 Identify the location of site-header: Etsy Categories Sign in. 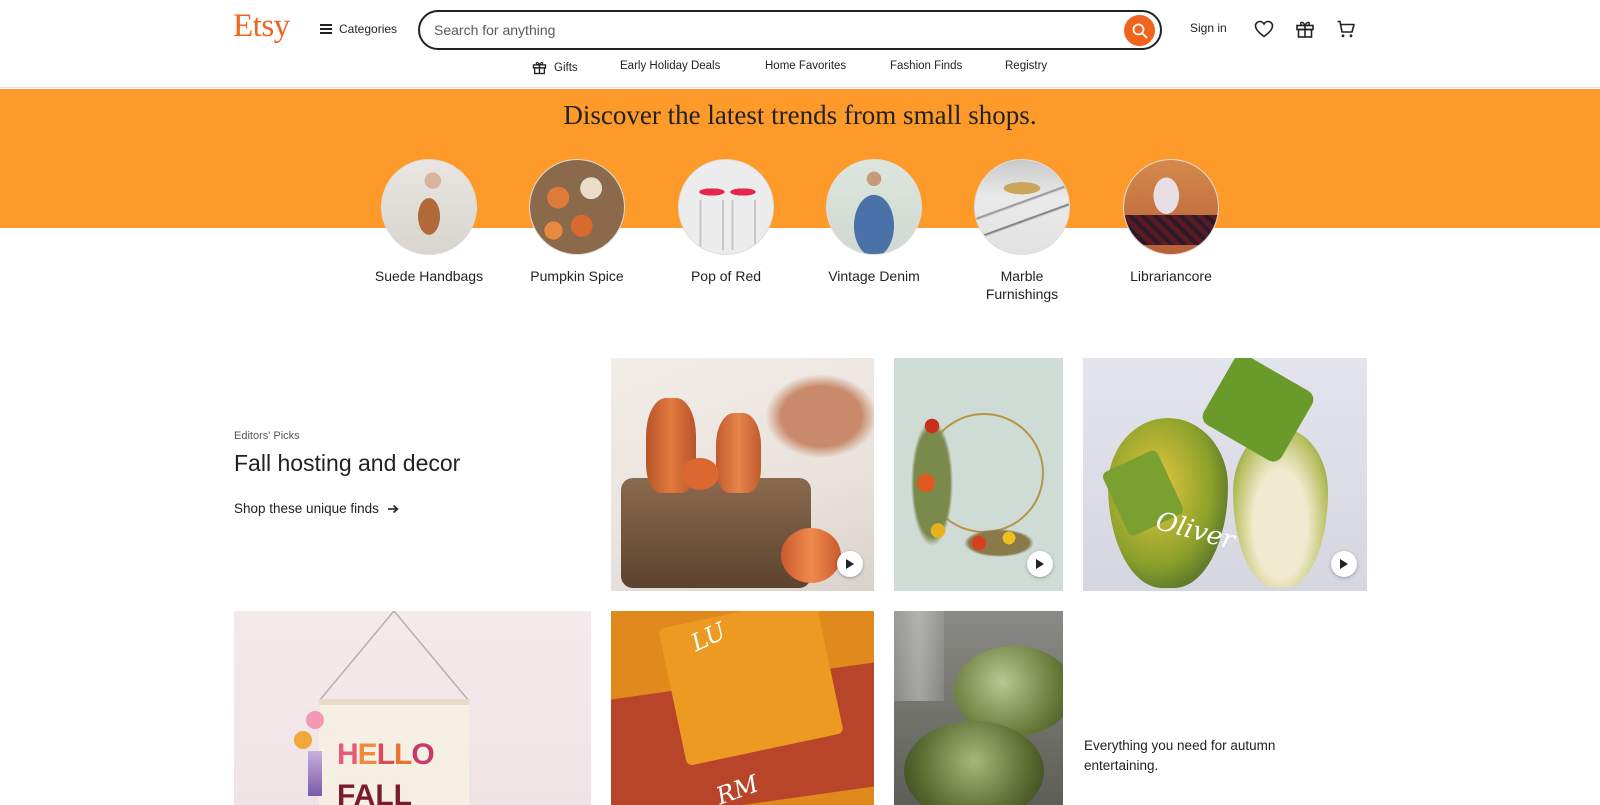
(800, 44).